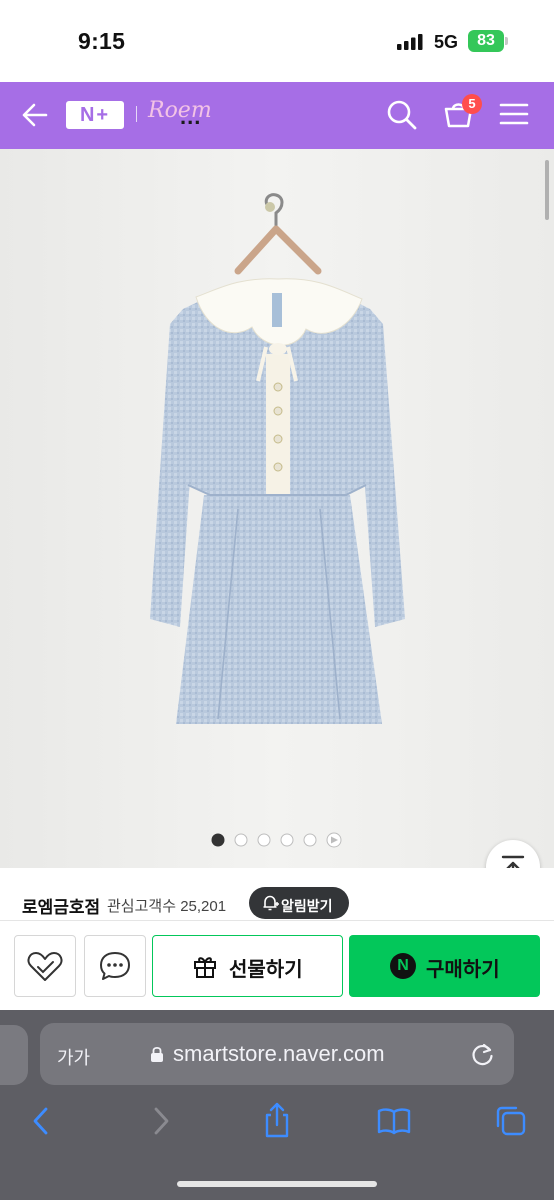  Describe the element at coordinates (307, 906) in the screenshot. I see `alarm-button-label: 알림받기` at that location.